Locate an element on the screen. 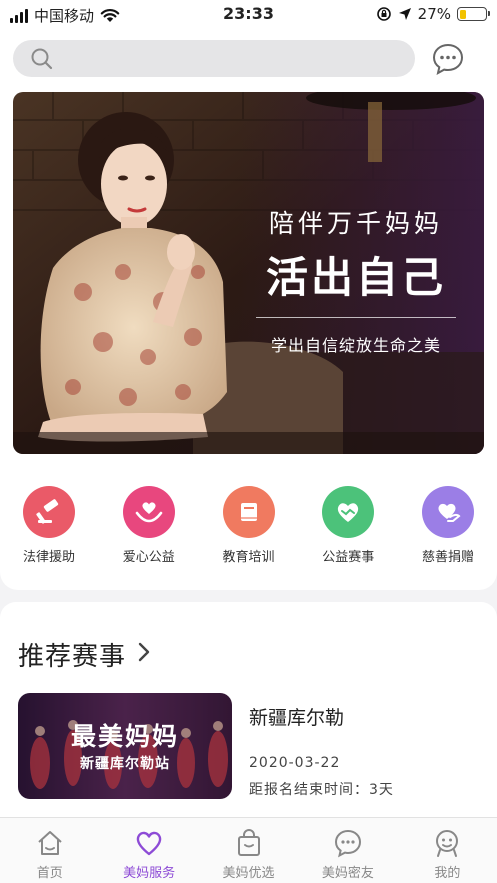 This screenshot has height=883, width=497. category-legal-aid: 法律援助 is located at coordinates (49, 525).